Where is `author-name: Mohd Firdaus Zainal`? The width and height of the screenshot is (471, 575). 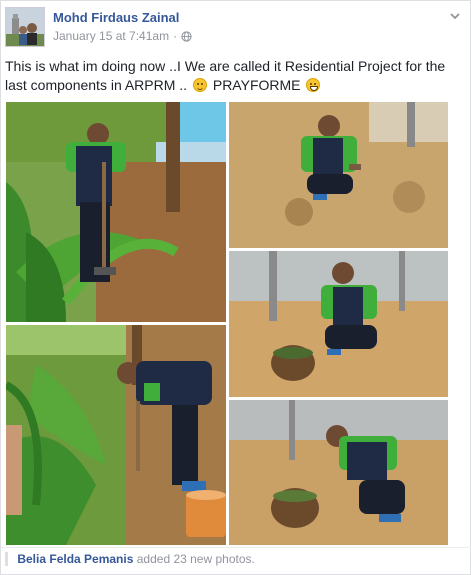
author-name: Mohd Firdaus Zainal is located at coordinates (116, 17).